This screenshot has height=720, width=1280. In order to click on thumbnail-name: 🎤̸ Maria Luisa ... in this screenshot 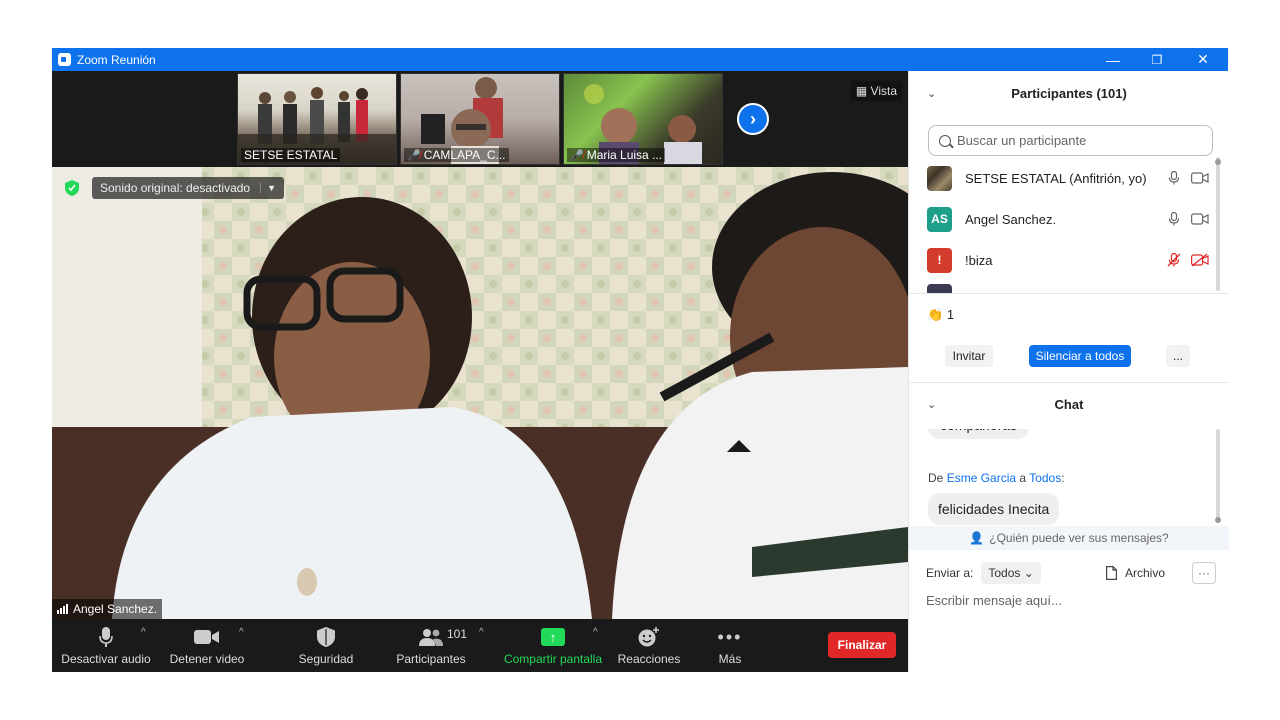, I will do `click(616, 155)`.